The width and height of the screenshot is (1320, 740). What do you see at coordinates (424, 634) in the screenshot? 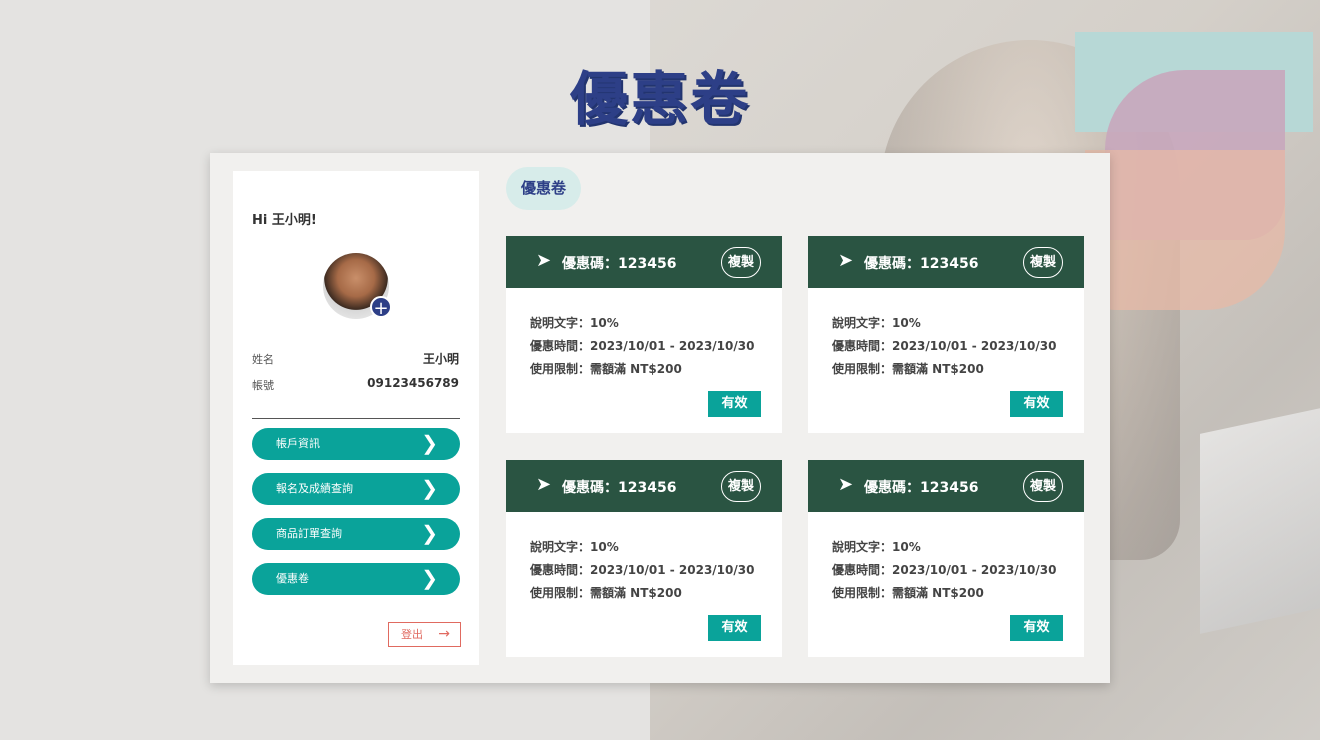
I see `logout-button: 登出 →` at bounding box center [424, 634].